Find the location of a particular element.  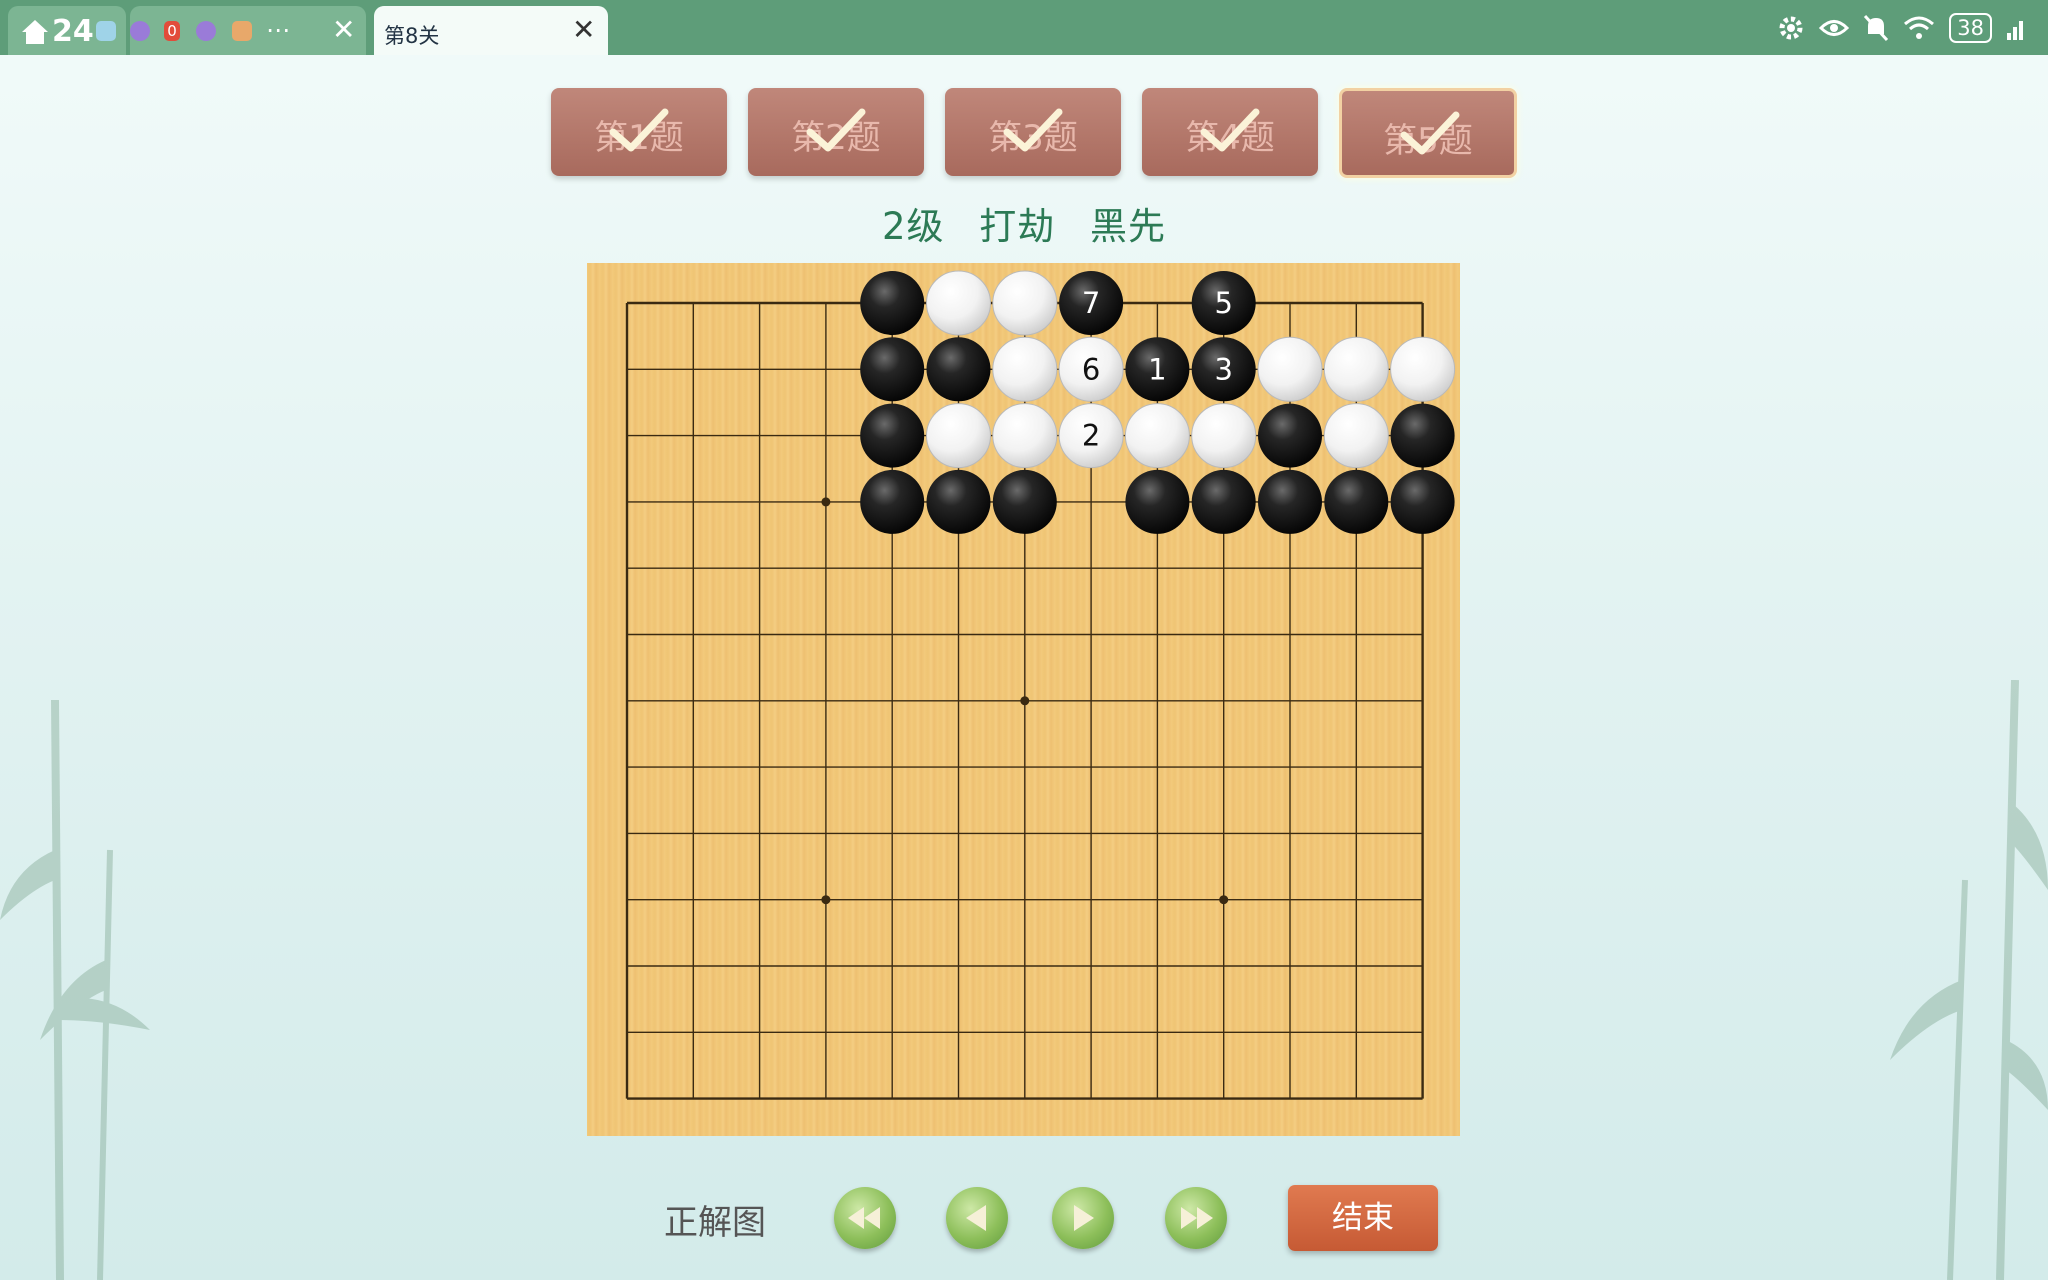

tab-home: 24 is located at coordinates (67, 30).